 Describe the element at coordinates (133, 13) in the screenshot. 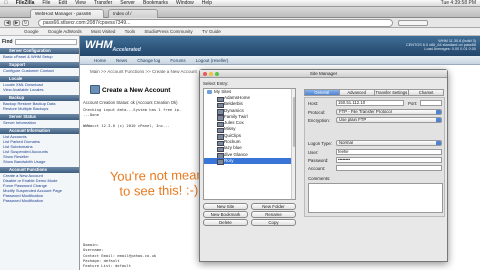

I see `browser-tab-index: Index of /` at that location.